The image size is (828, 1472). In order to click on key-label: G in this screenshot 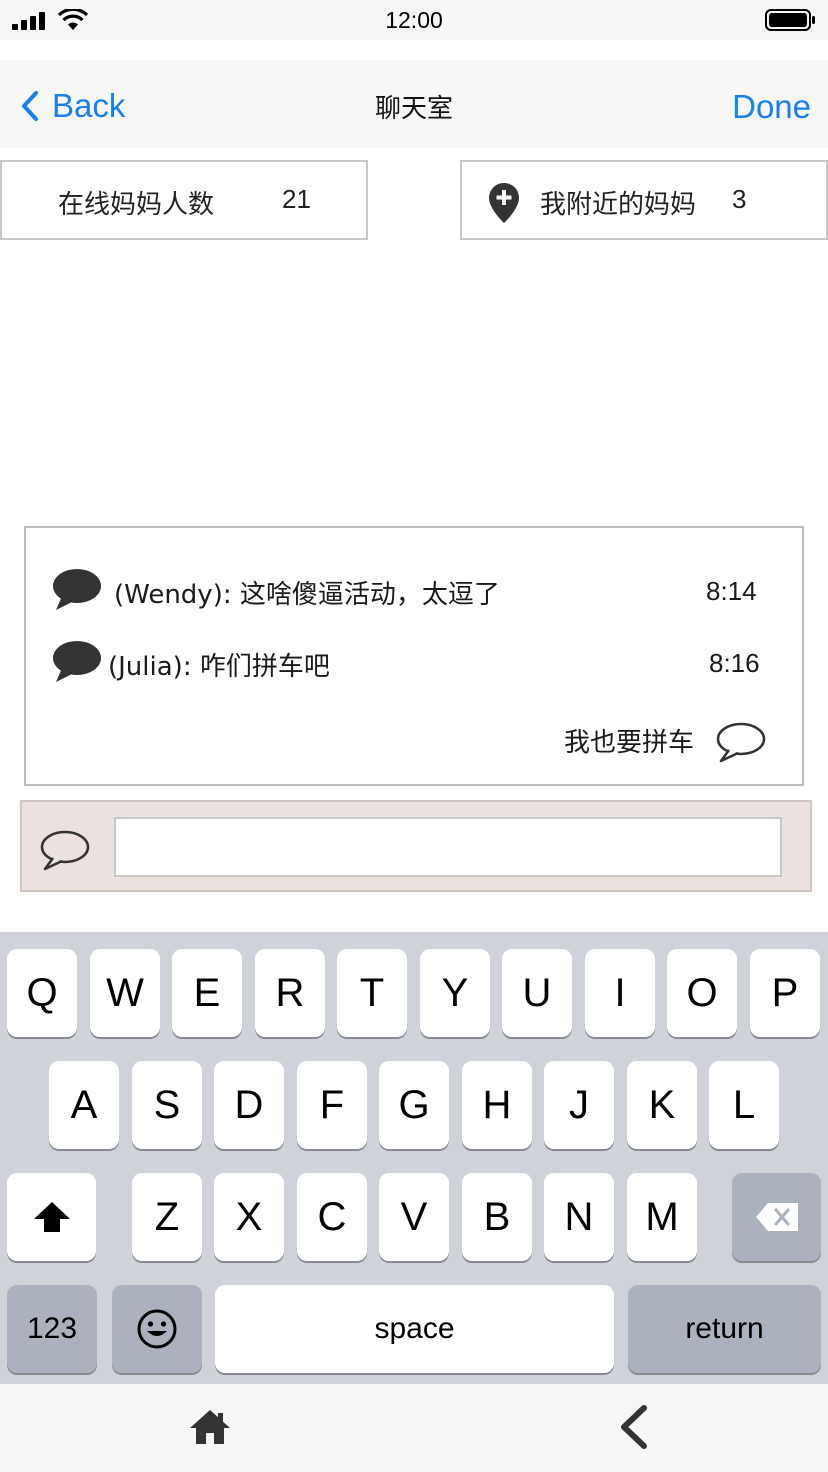, I will do `click(414, 1104)`.